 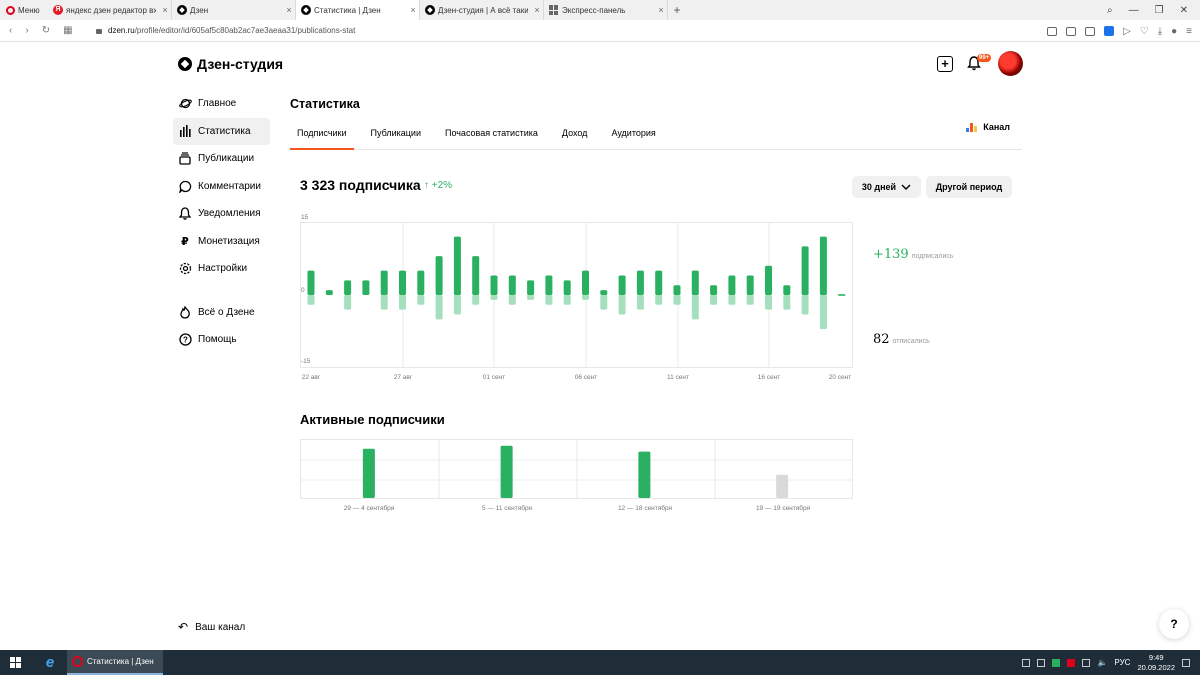 What do you see at coordinates (234, 10) in the screenshot?
I see `browser-tab: Дзен ×` at bounding box center [234, 10].